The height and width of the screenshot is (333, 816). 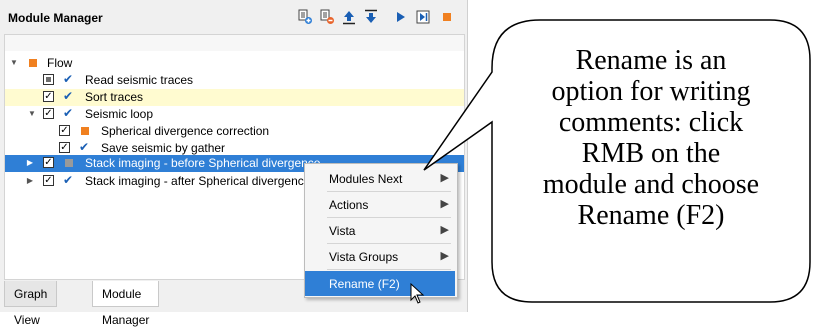 What do you see at coordinates (389, 269) in the screenshot?
I see `menu-separator` at bounding box center [389, 269].